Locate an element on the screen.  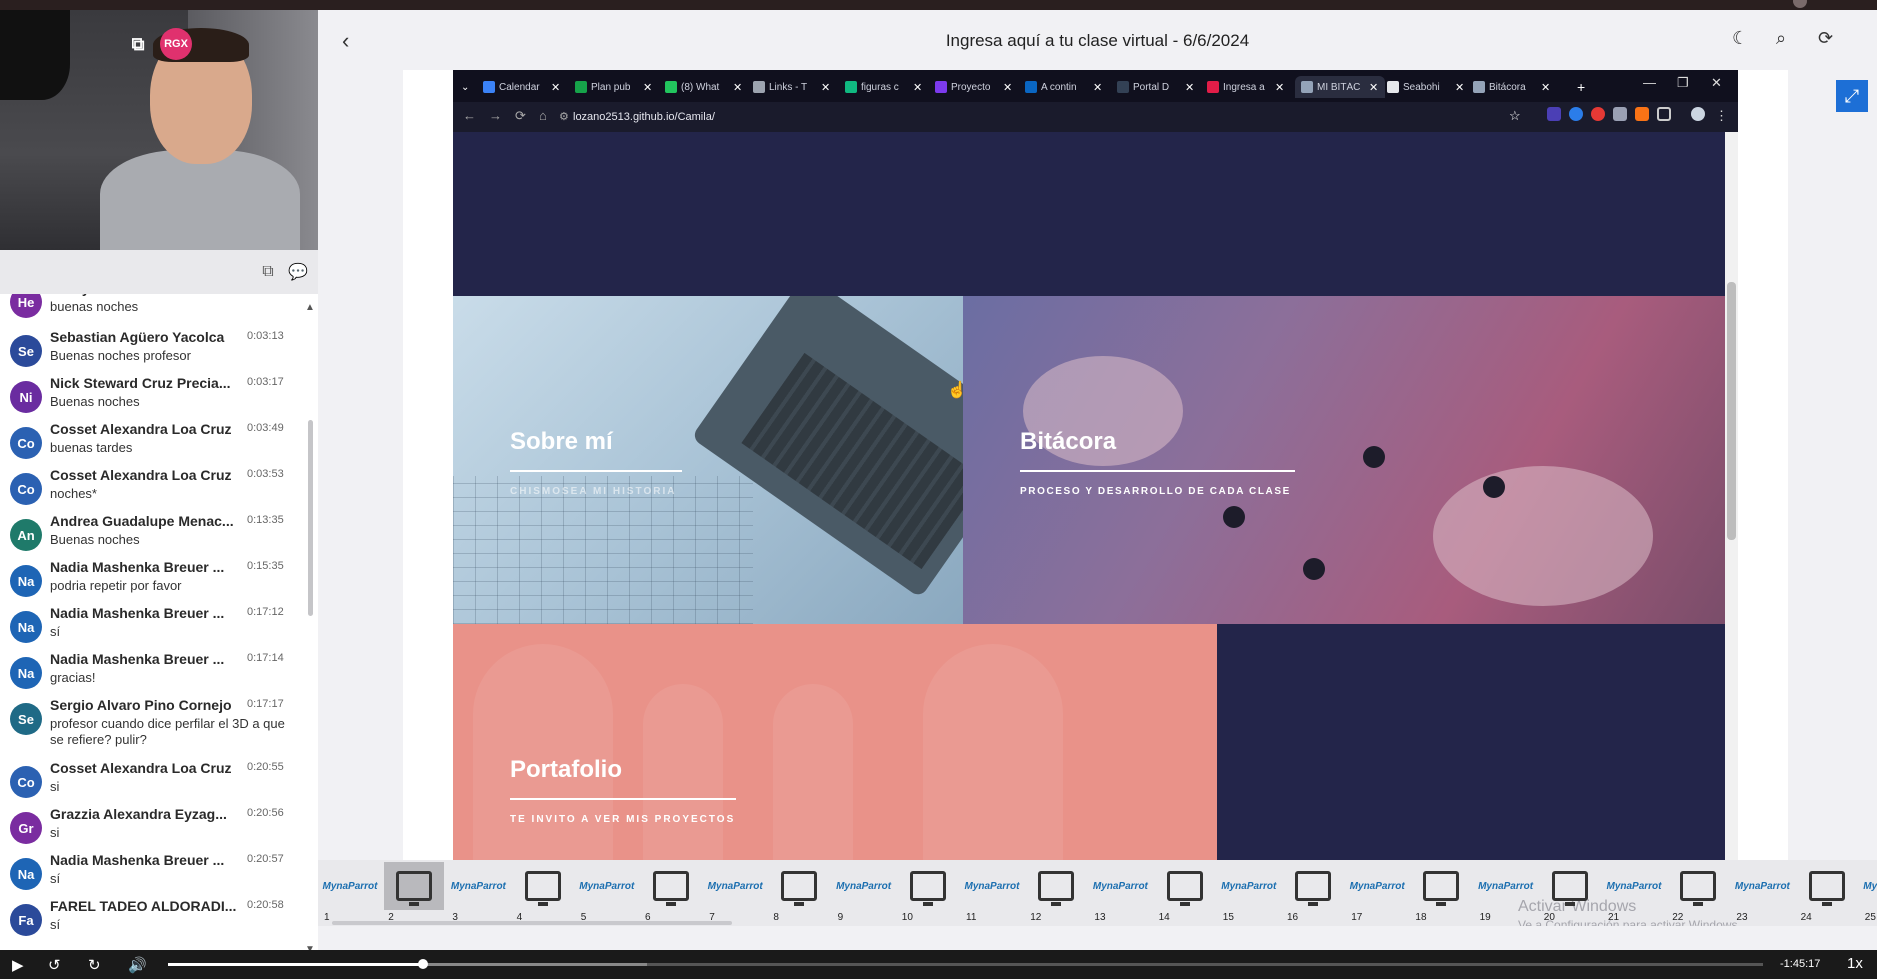
slide-number: 17 is located at coordinates (1357, 917).